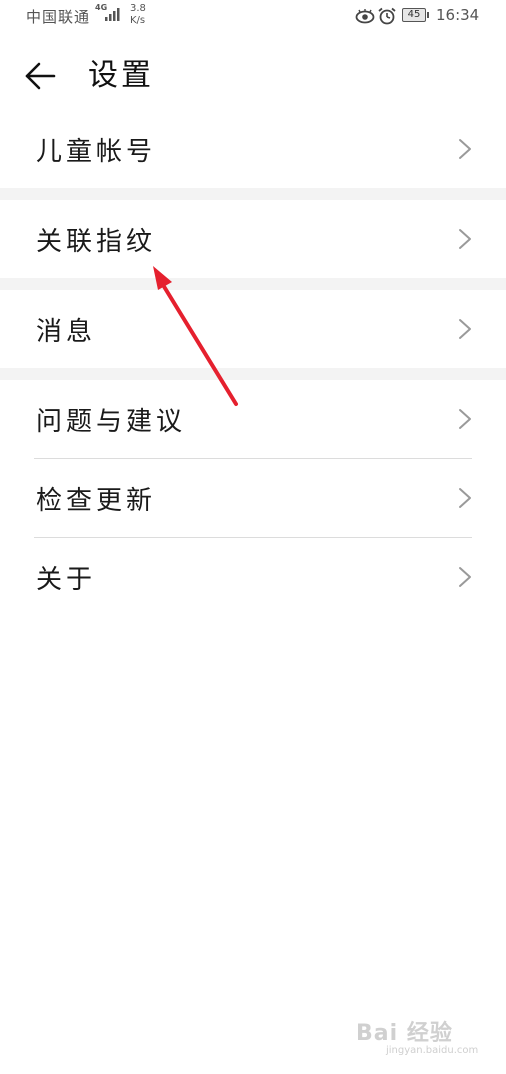  Describe the element at coordinates (121, 75) in the screenshot. I see `page-title: 设置` at that location.